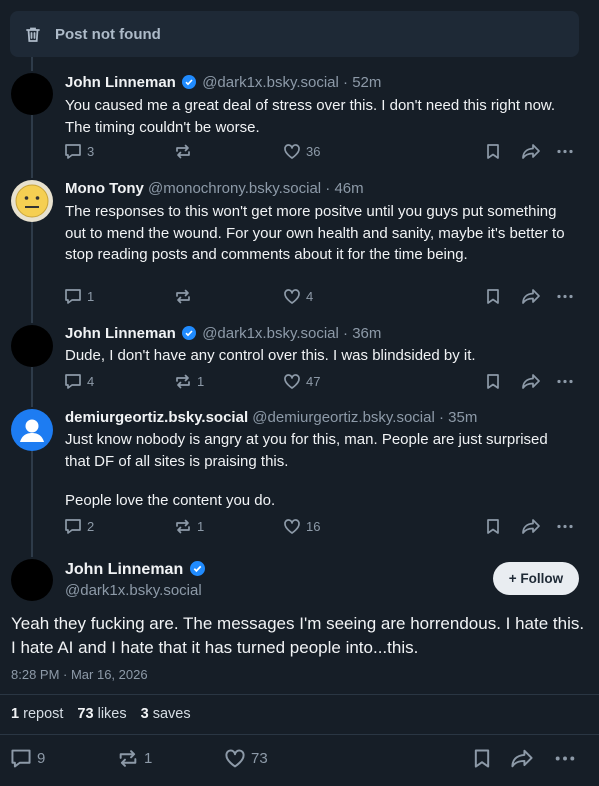  I want to click on reply-button: 4, so click(79, 381).